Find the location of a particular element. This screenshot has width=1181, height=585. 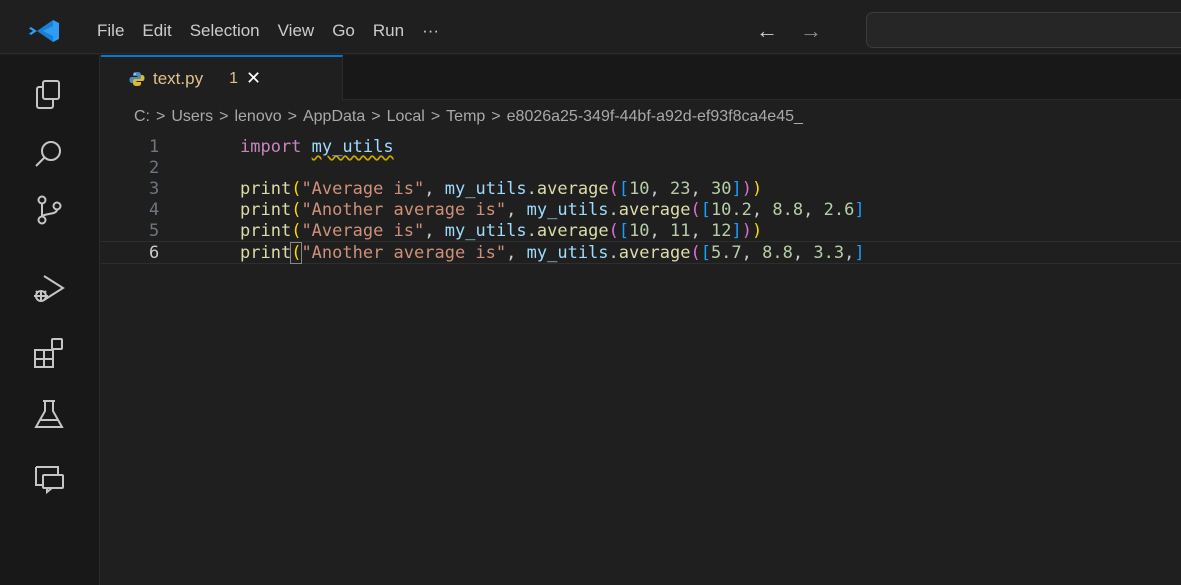

remote-explorer-icon is located at coordinates (49, 478).